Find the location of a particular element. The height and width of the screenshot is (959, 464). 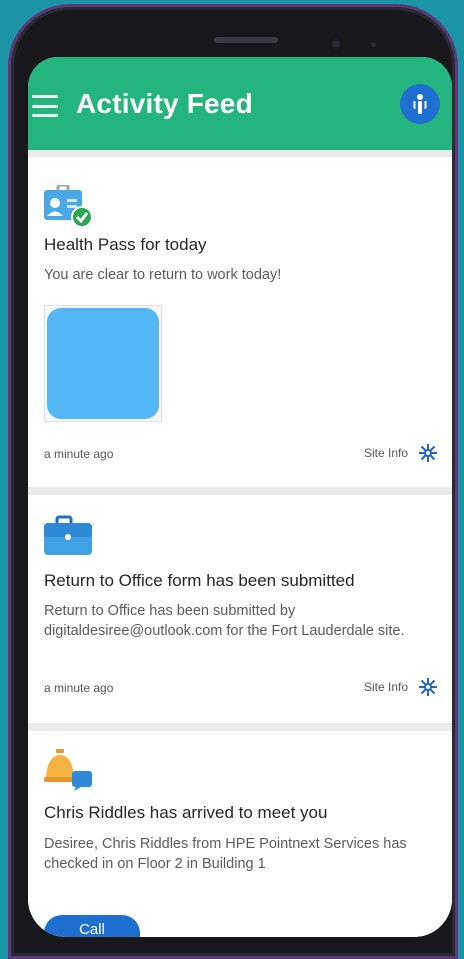

front-camera is located at coordinates (336, 44).